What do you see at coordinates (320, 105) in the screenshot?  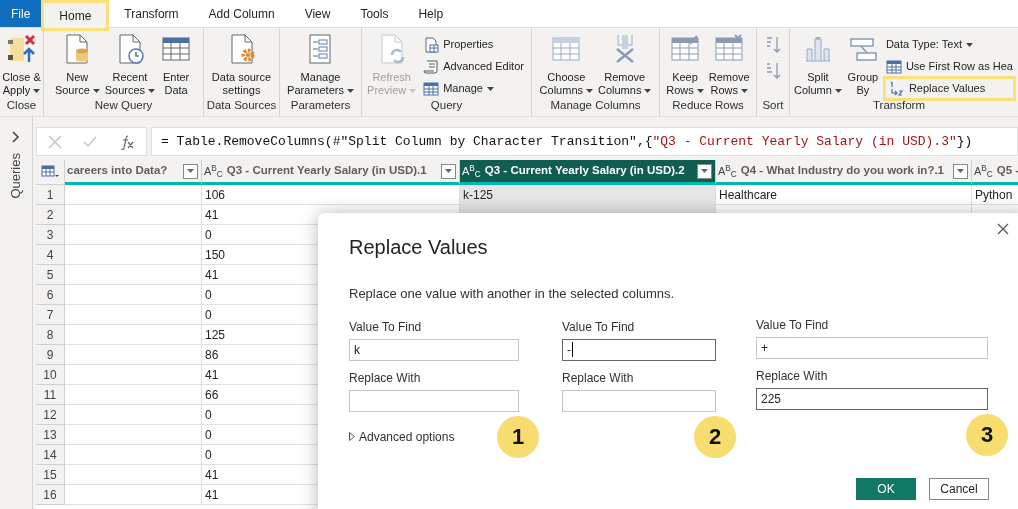 I see `group-label: Parameters` at bounding box center [320, 105].